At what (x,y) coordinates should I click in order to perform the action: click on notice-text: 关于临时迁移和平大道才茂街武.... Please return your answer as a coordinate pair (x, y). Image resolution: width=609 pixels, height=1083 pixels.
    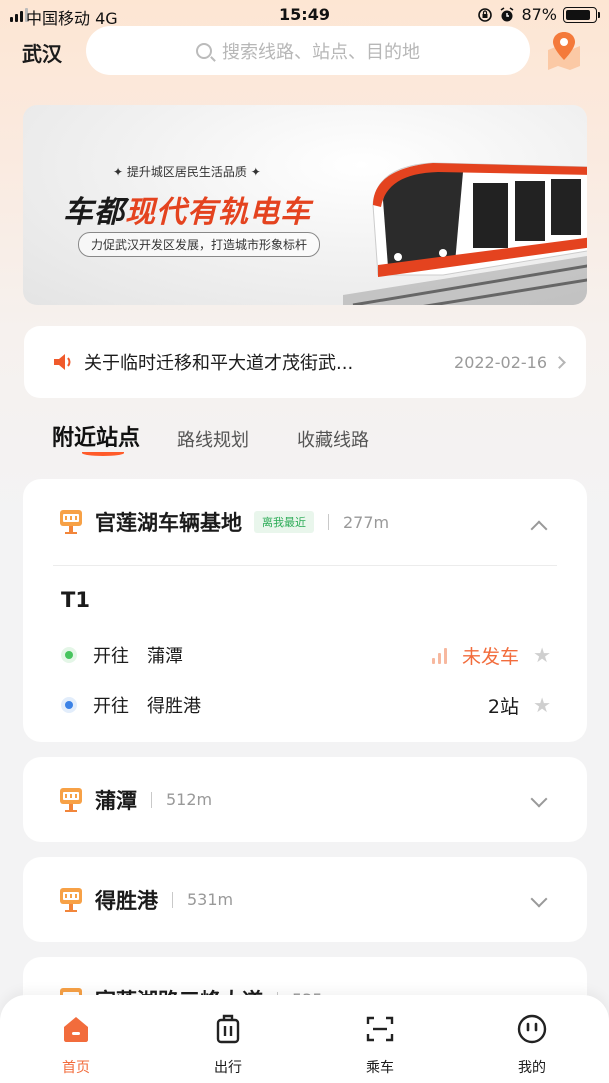
    Looking at the image, I should click on (219, 363).